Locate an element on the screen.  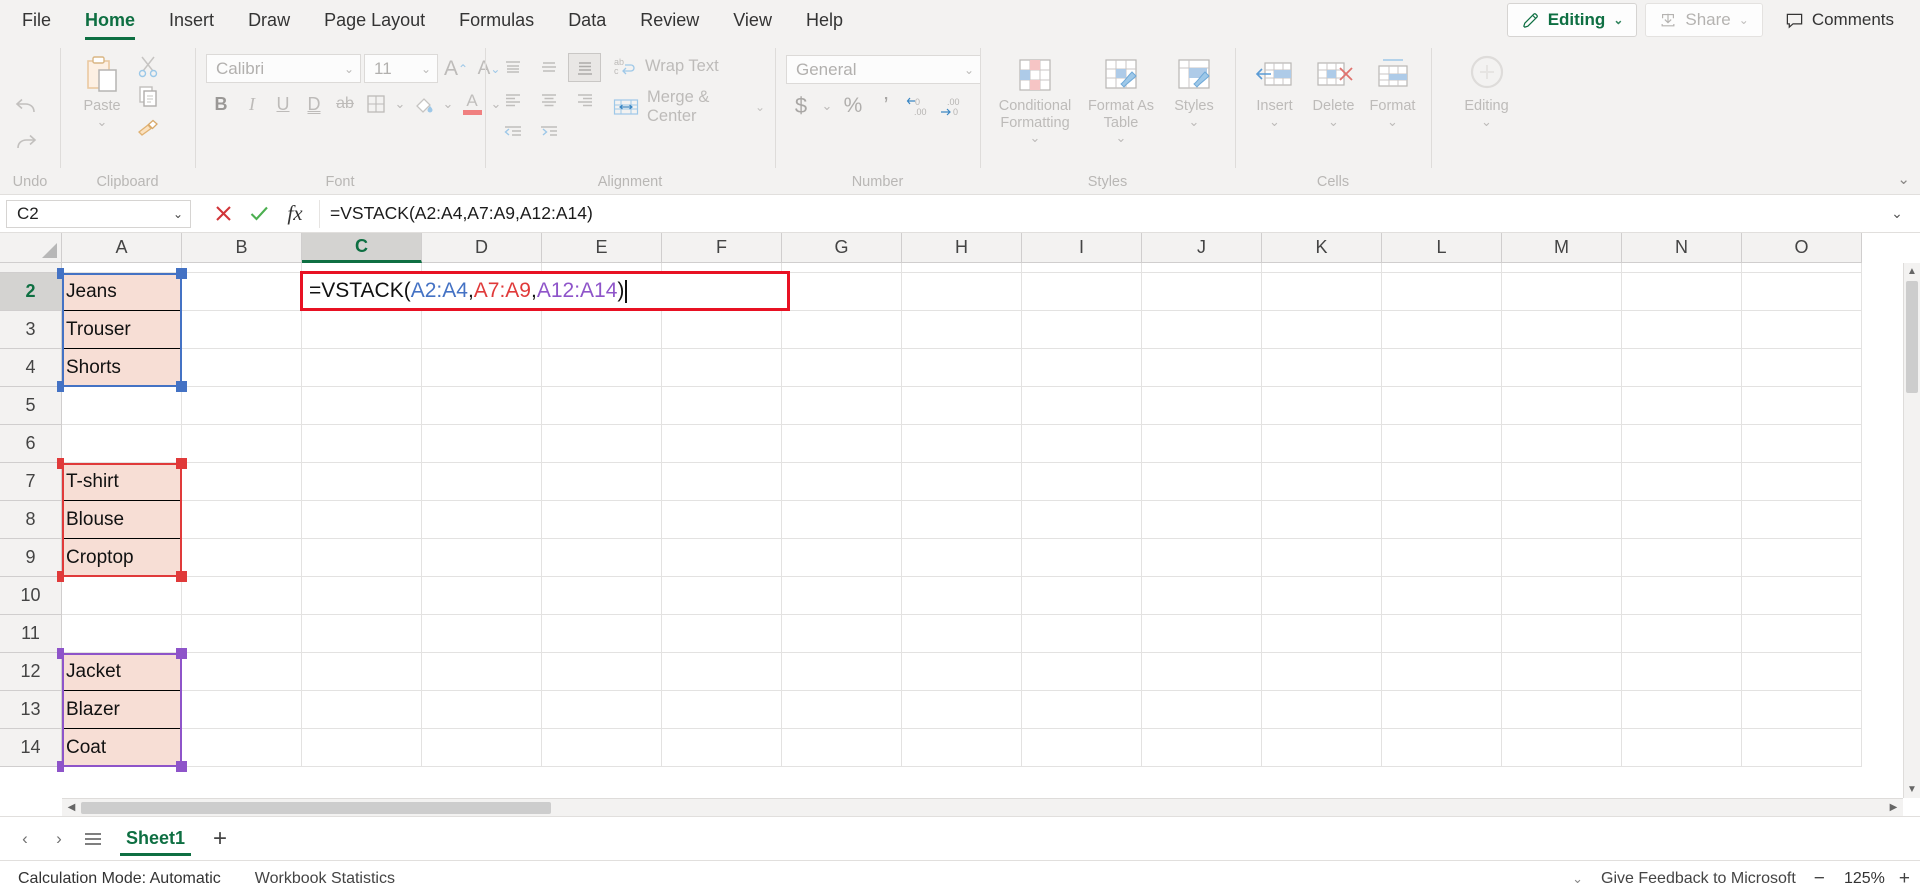
cell-K3 is located at coordinates (1322, 330).